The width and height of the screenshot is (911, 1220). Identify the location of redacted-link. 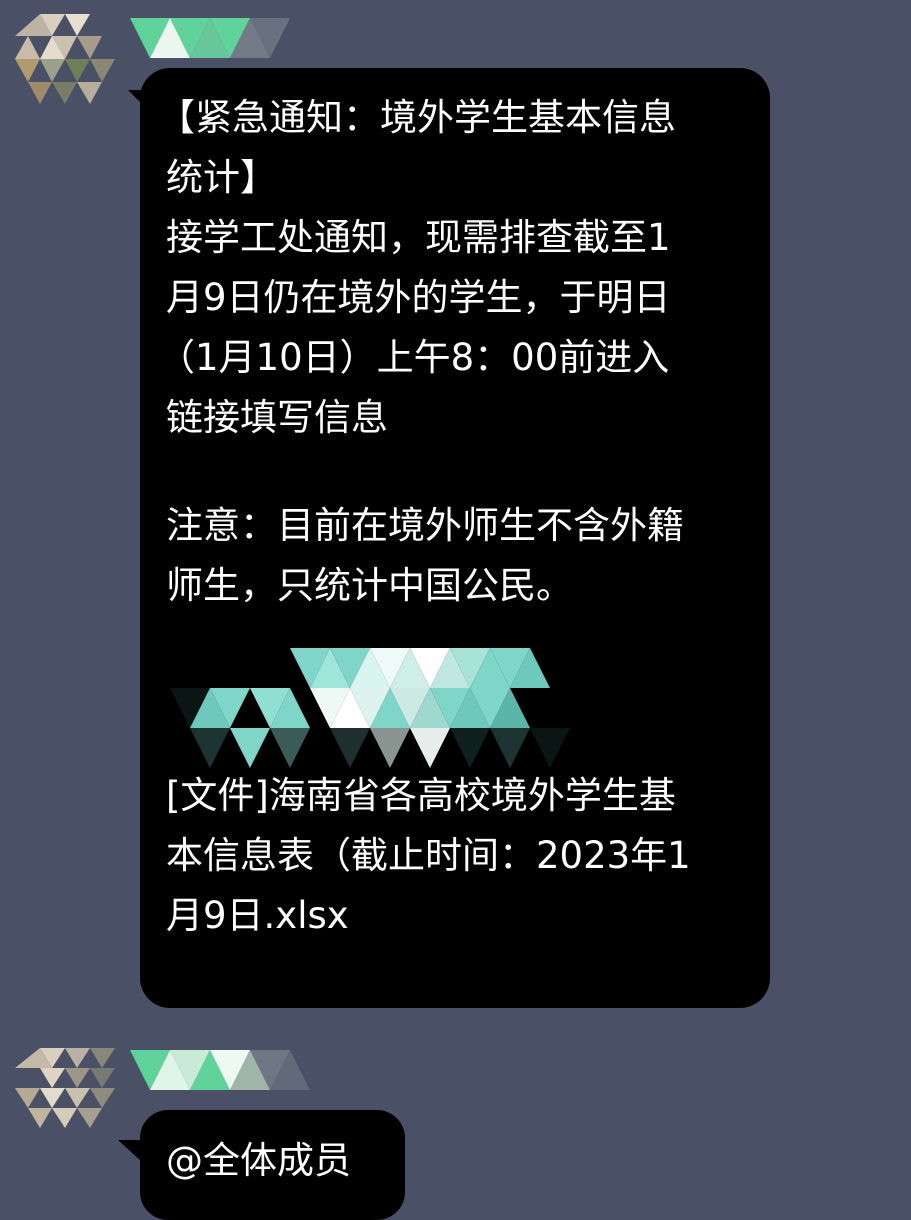
(380, 698).